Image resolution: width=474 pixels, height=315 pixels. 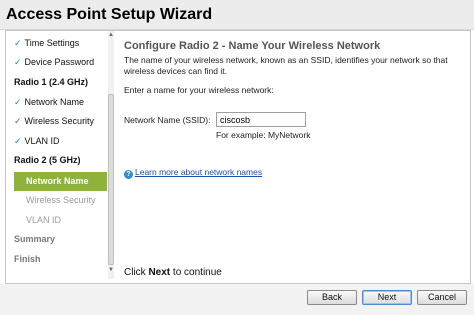 I want to click on window-title: Access Point Setup Wizard, so click(x=109, y=14).